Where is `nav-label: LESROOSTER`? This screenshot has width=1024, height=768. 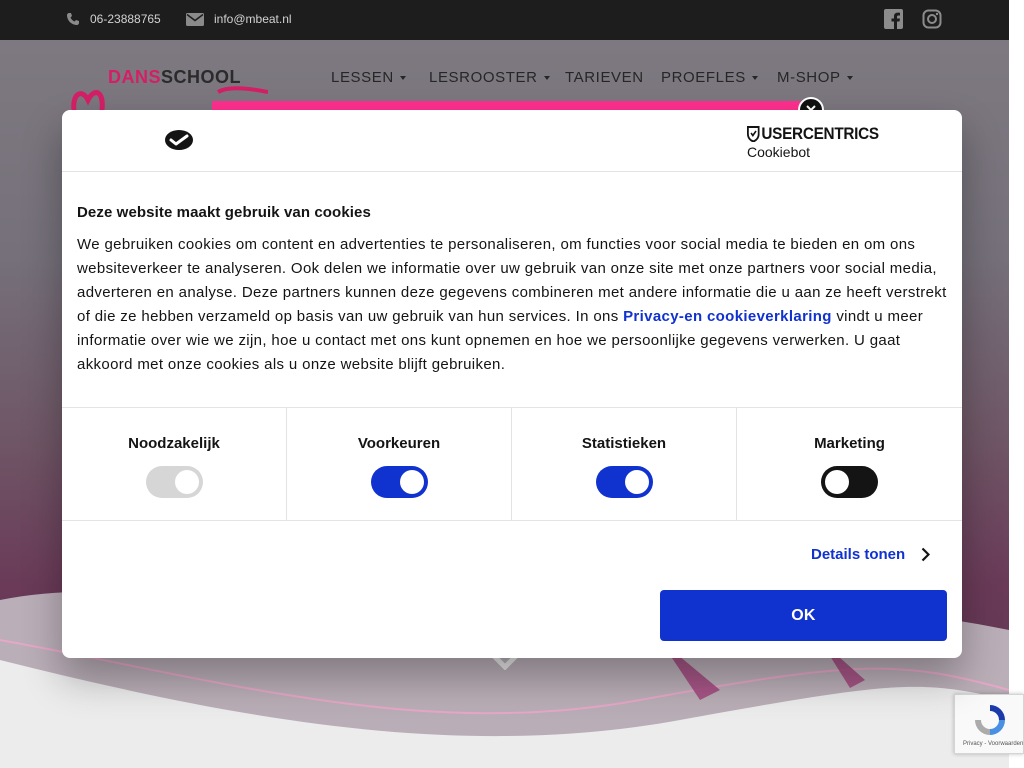 nav-label: LESROOSTER is located at coordinates (483, 77).